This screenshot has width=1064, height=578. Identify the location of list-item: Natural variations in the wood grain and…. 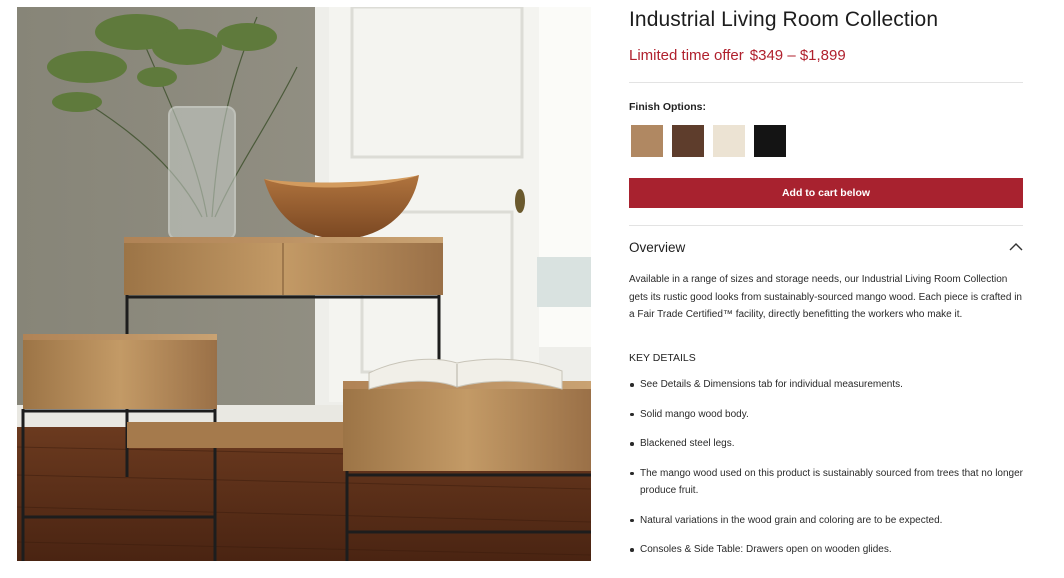
(826, 521).